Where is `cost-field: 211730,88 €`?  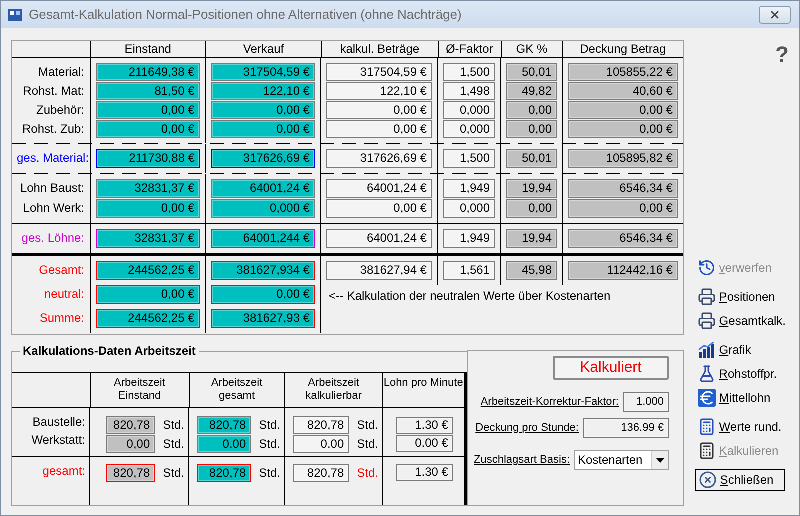 cost-field: 211730,88 € is located at coordinates (148, 158).